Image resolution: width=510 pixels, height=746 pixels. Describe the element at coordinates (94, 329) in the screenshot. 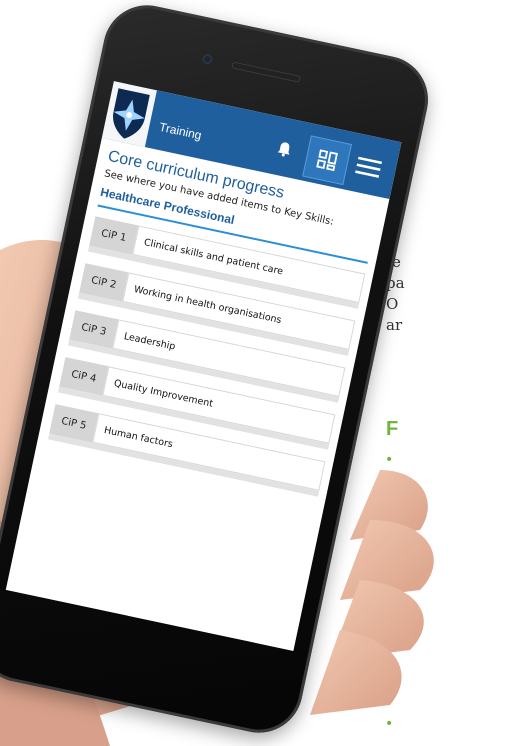

I see `cip-code: CiP 3` at that location.